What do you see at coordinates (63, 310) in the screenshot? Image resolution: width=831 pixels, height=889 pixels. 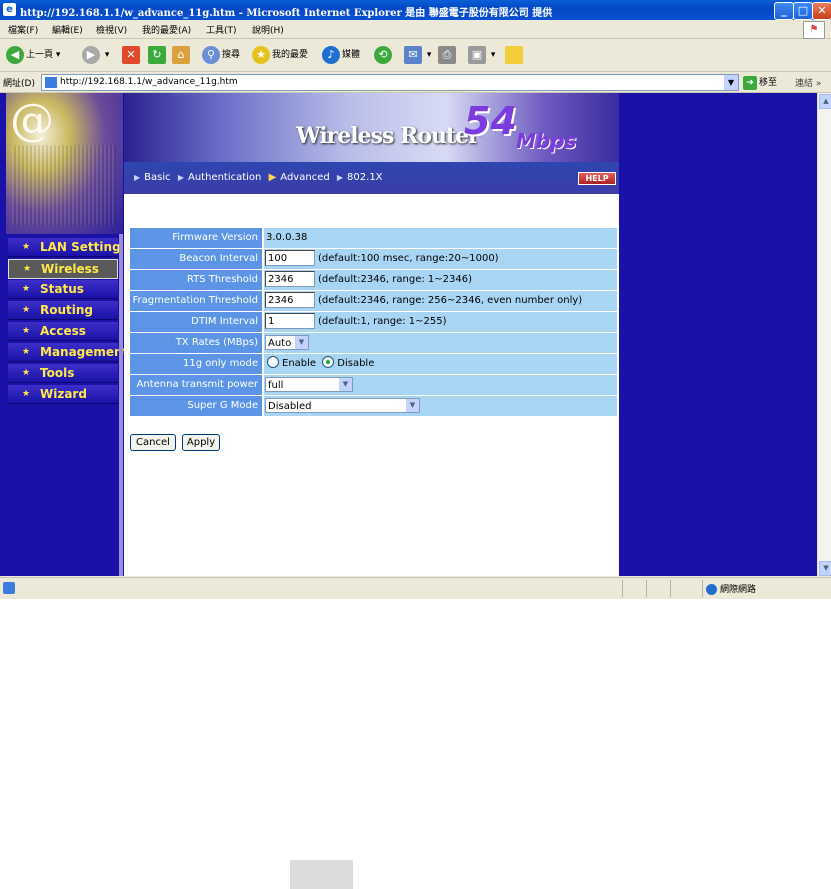 I see `nav-routing: ★ Routing` at bounding box center [63, 310].